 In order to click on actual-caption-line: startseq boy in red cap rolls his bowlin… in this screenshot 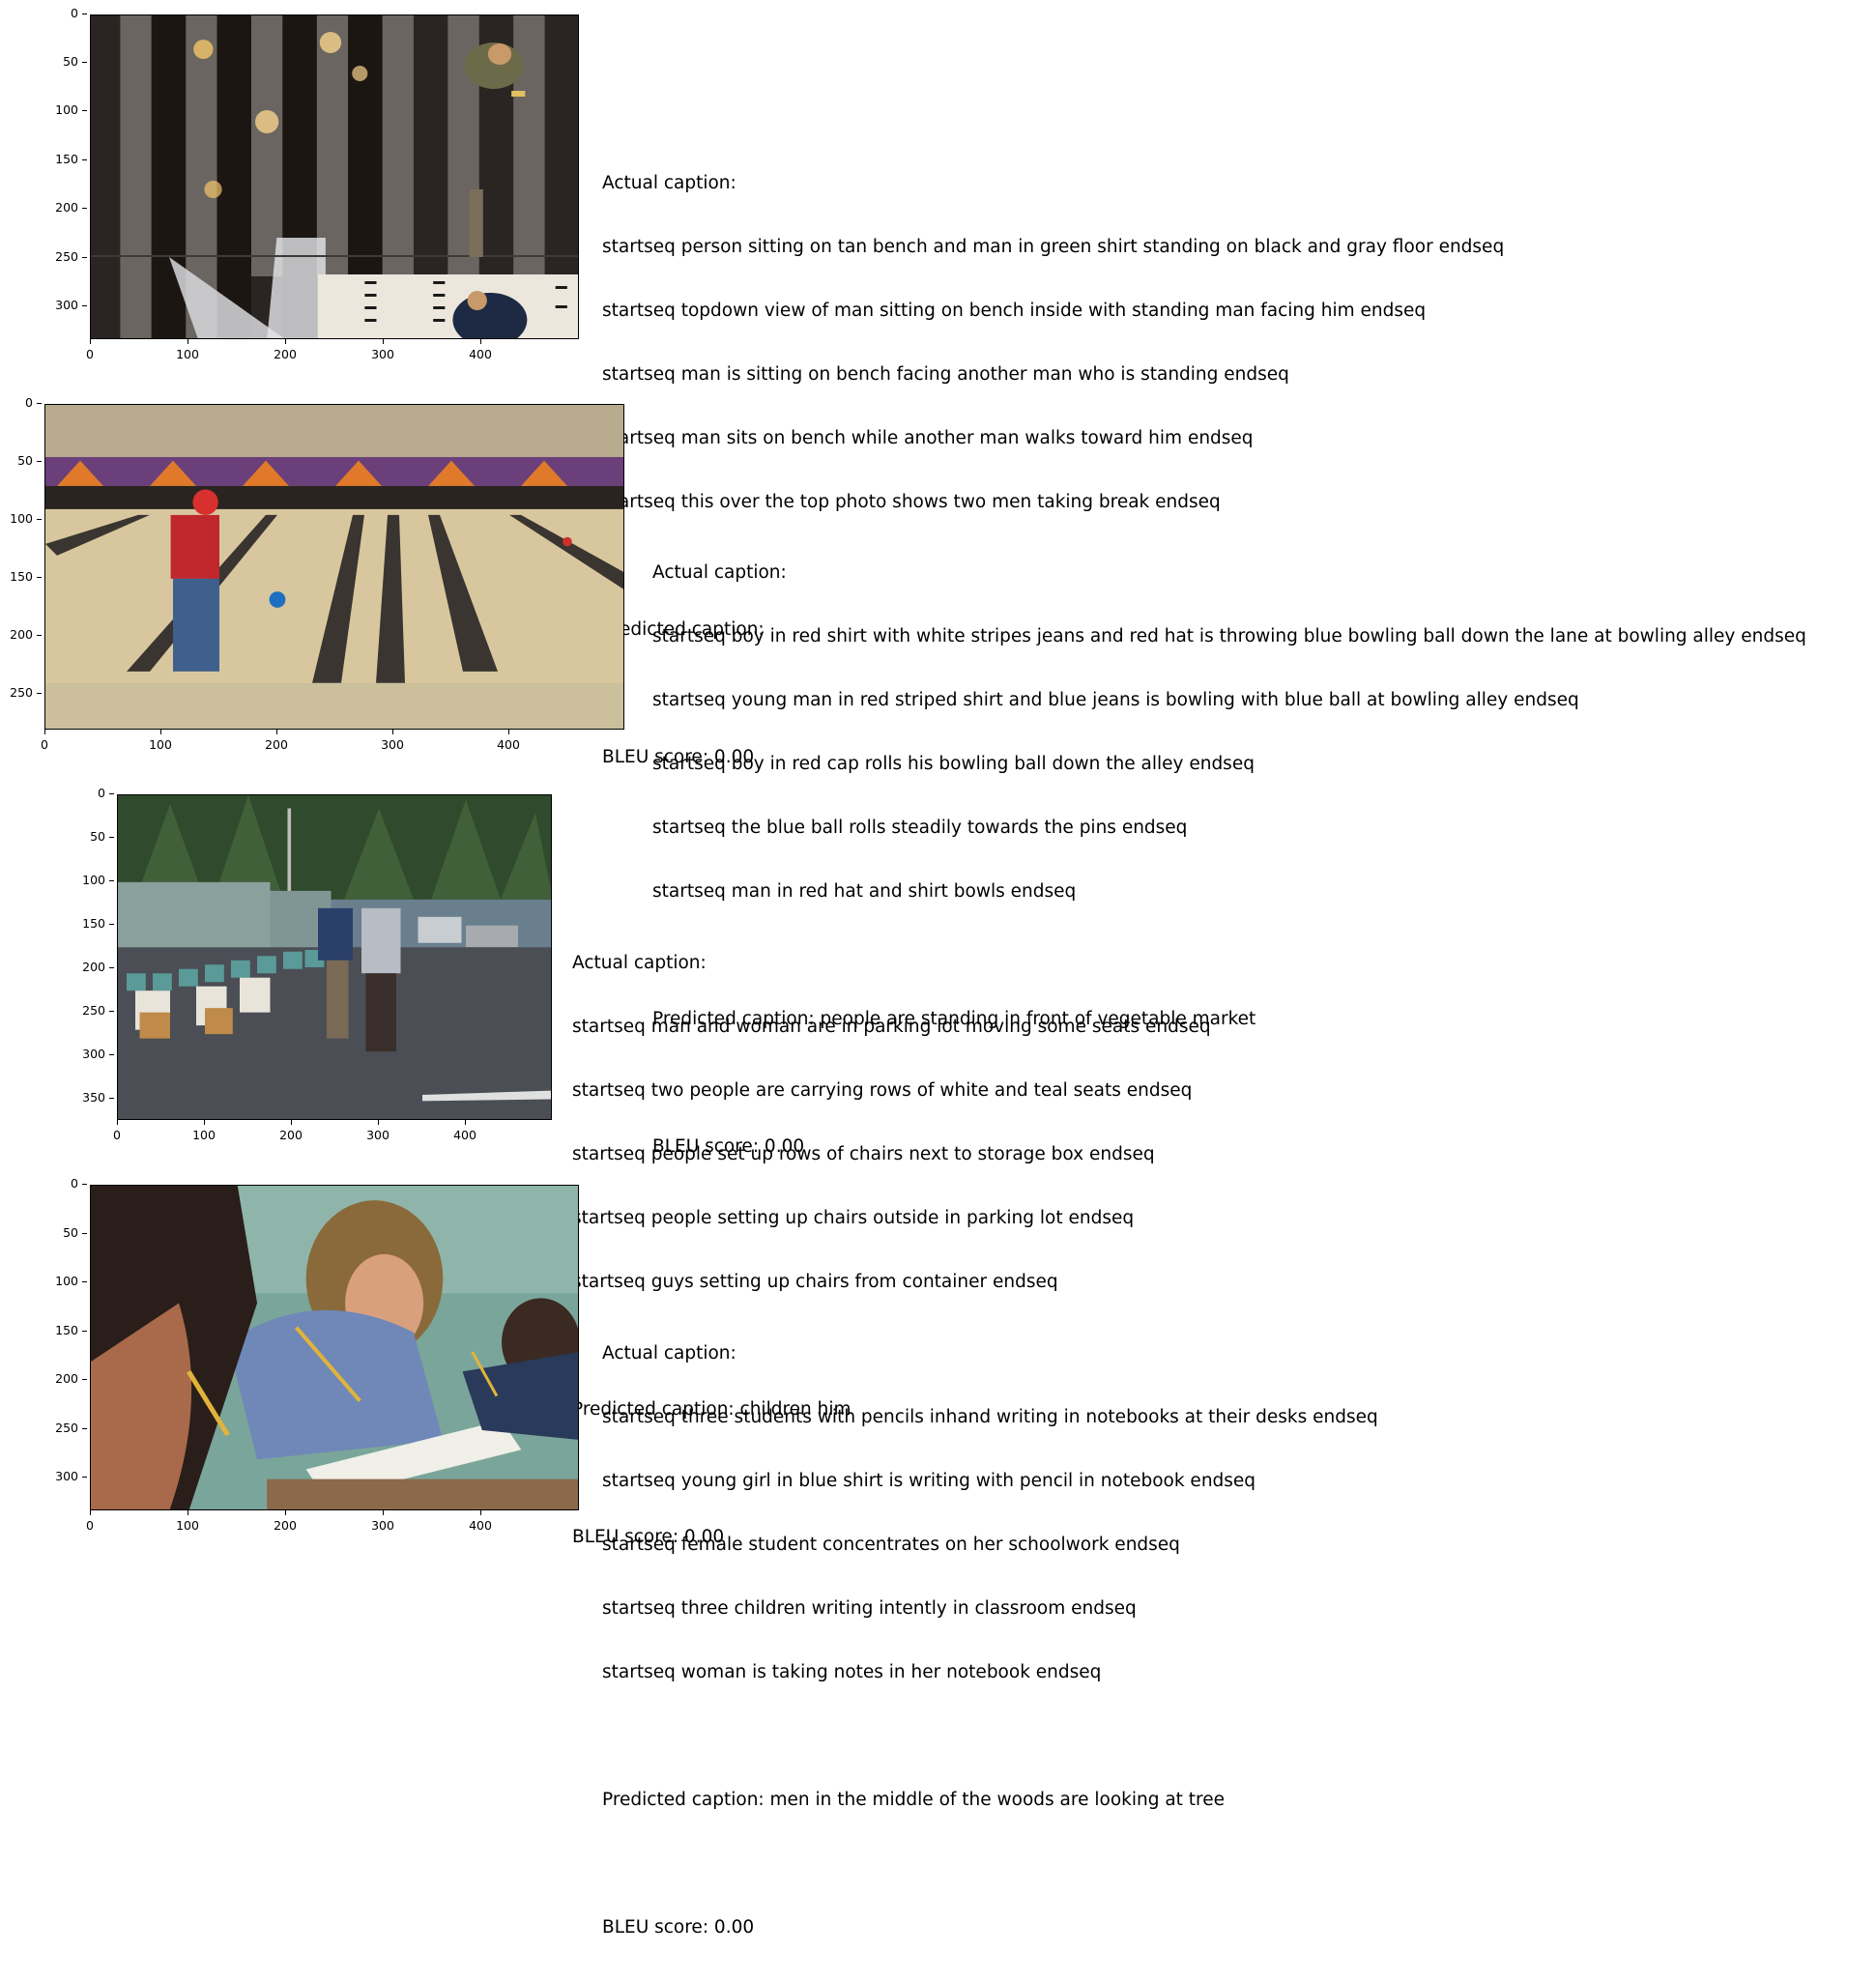, I will do `click(953, 764)`.